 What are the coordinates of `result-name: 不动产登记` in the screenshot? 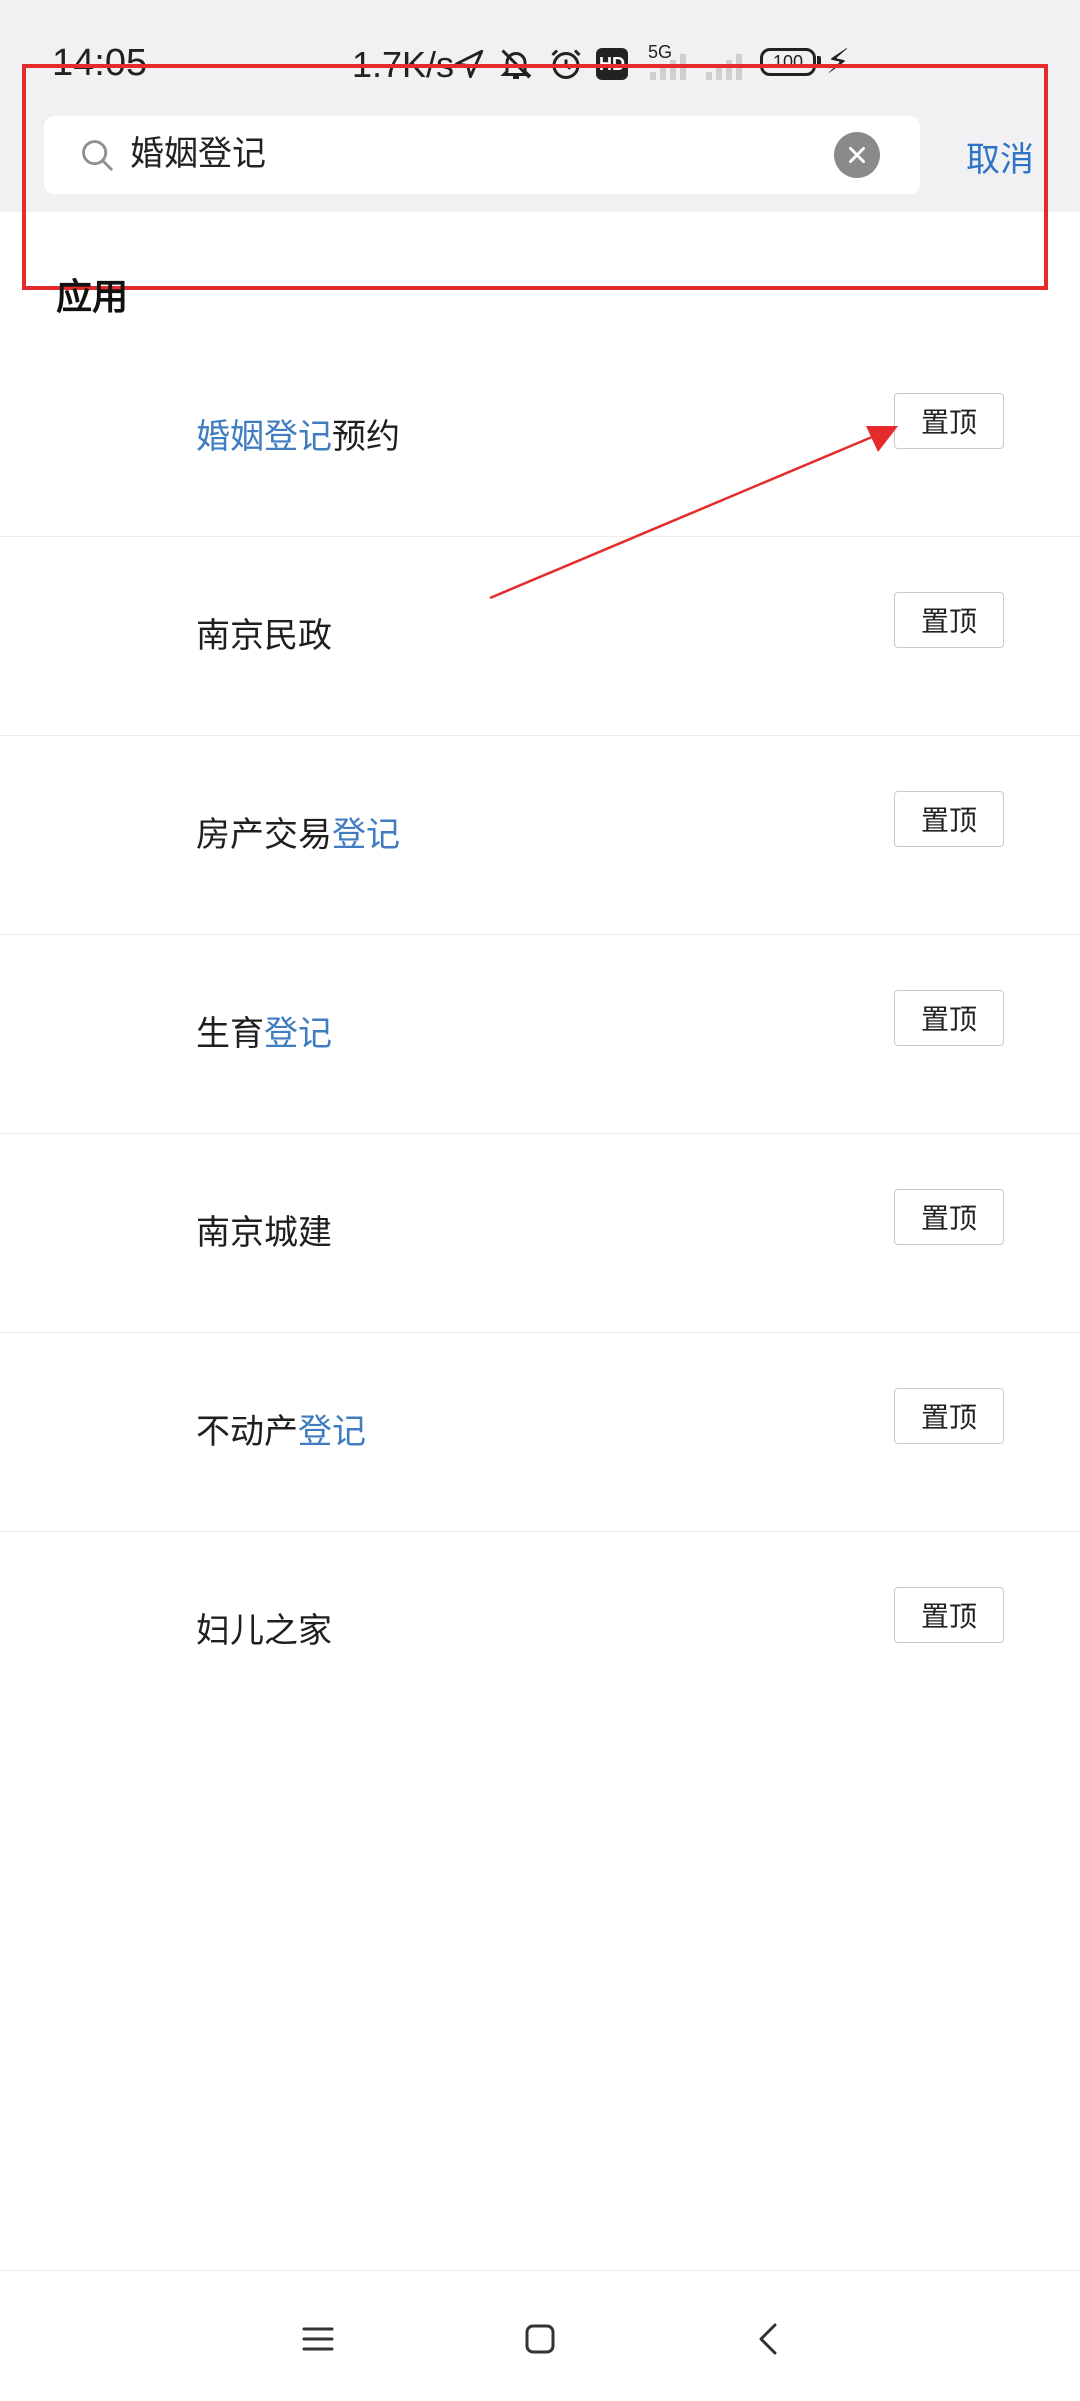 It's located at (281, 1432).